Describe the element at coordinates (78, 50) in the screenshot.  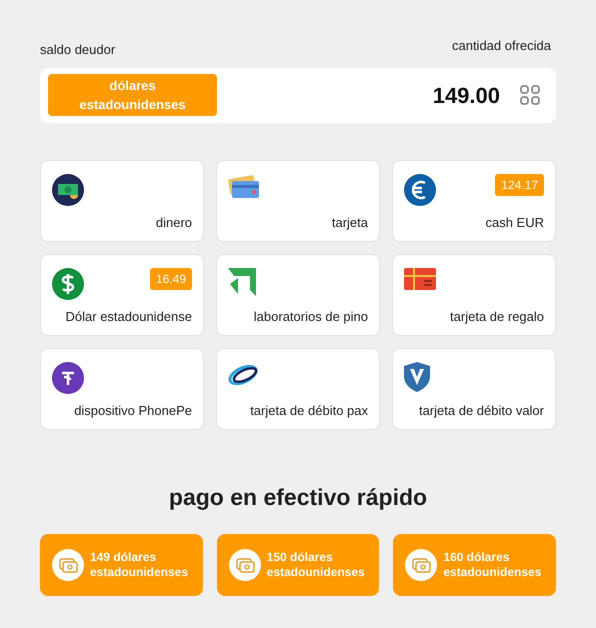
I see `balance-label: saldo deudor` at that location.